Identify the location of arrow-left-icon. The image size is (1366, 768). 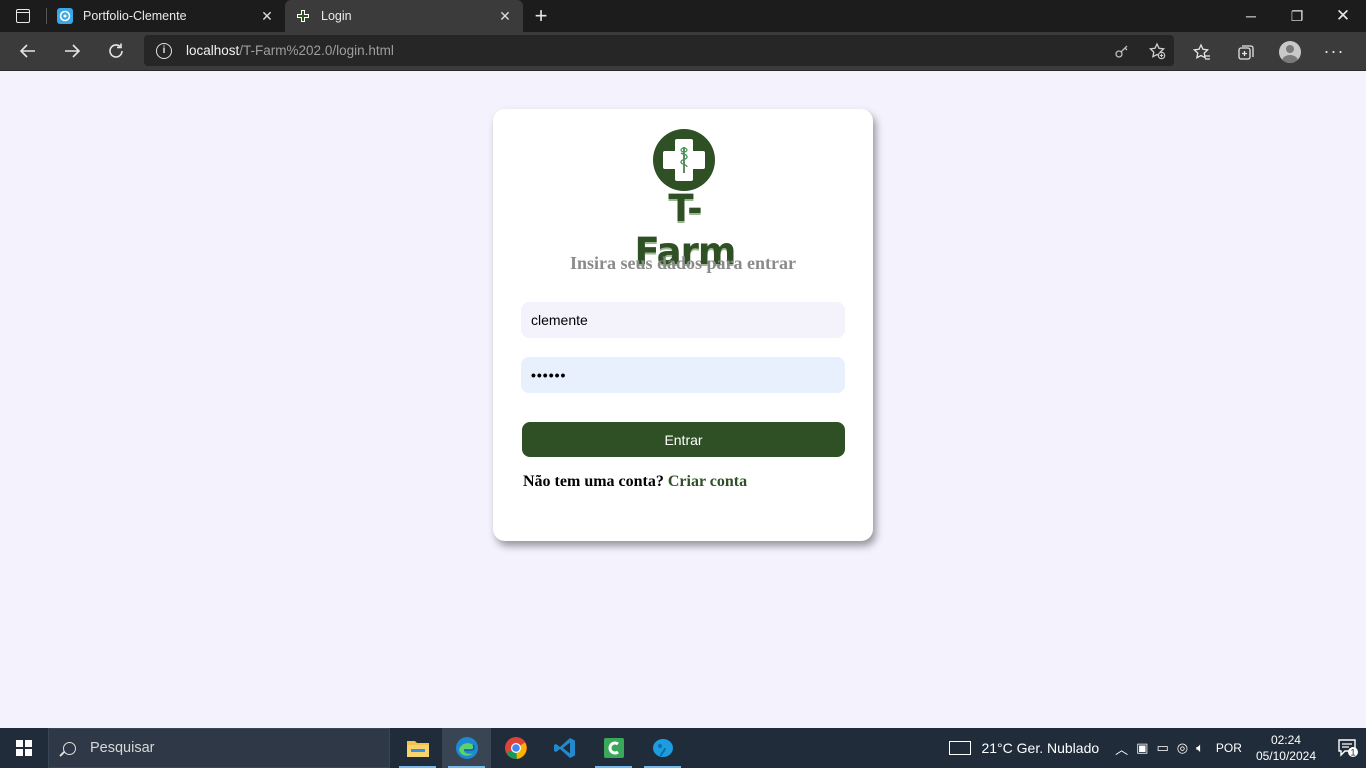
(27, 51).